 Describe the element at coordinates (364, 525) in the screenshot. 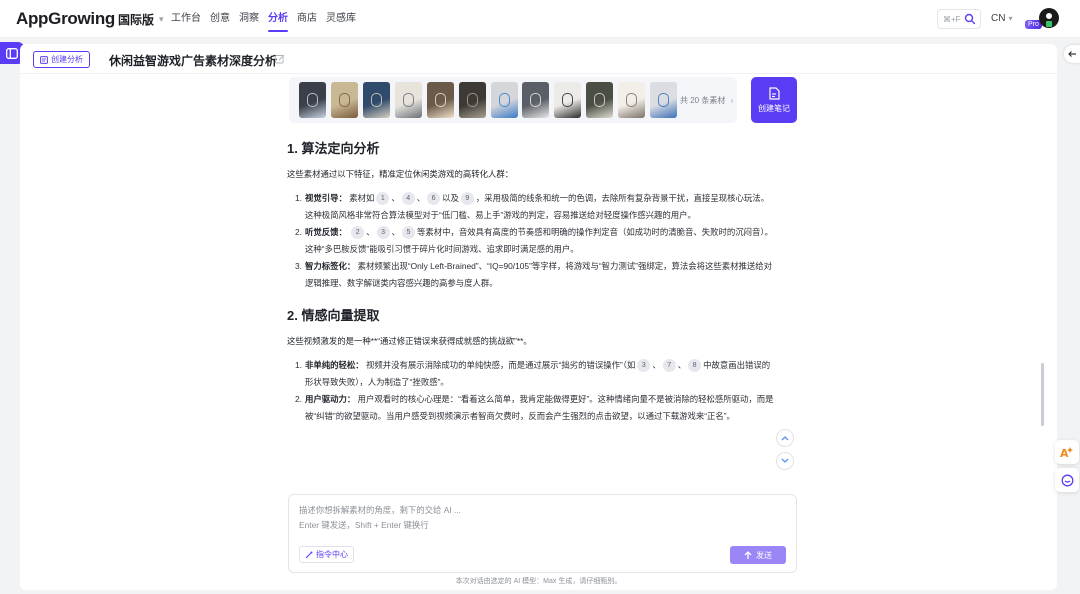

I see `chat-hint: Enter 键发送，Shift + Enter 键换行` at that location.